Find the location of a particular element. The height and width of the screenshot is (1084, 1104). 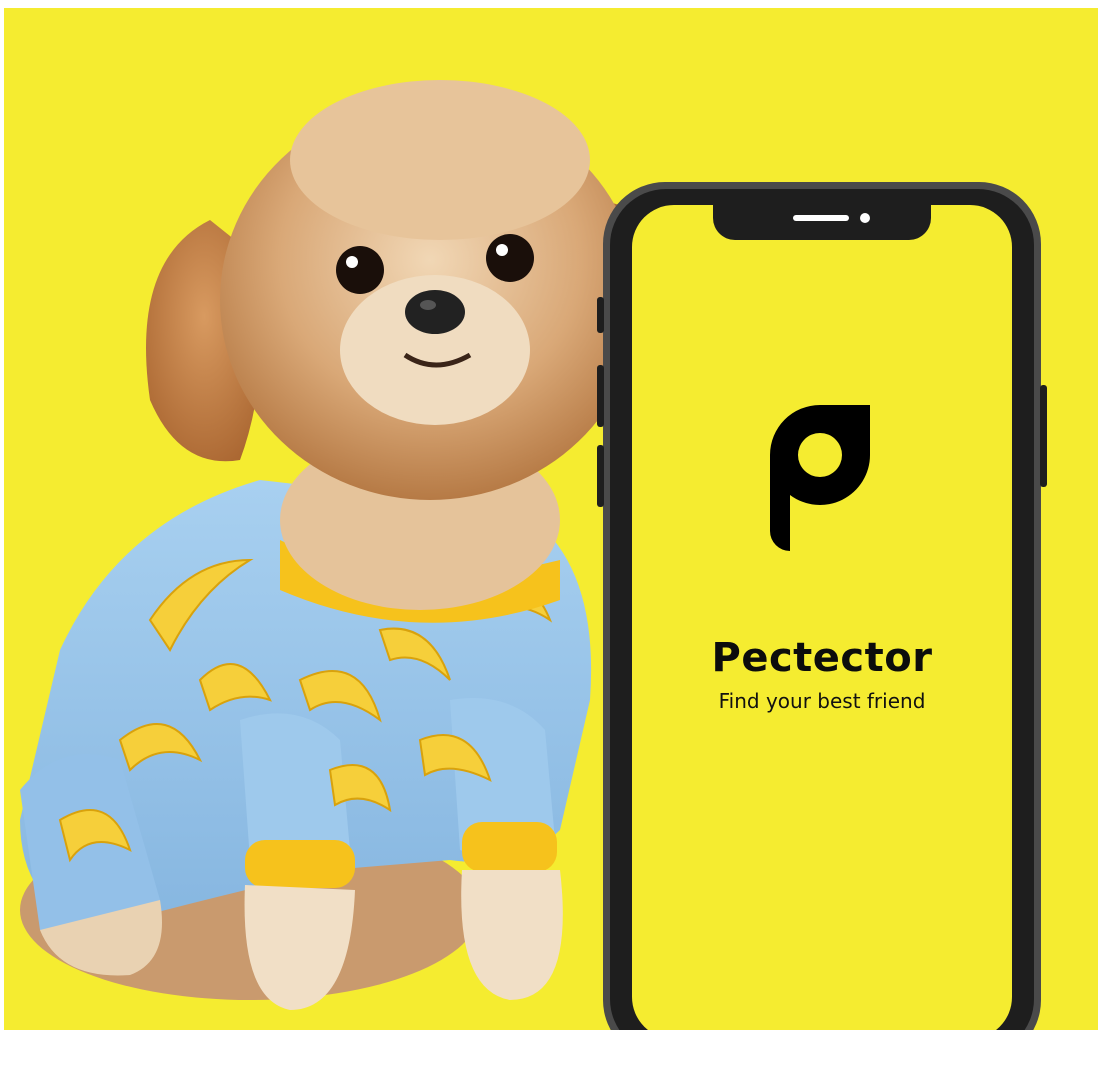

phone-power-button is located at coordinates (1043, 436).